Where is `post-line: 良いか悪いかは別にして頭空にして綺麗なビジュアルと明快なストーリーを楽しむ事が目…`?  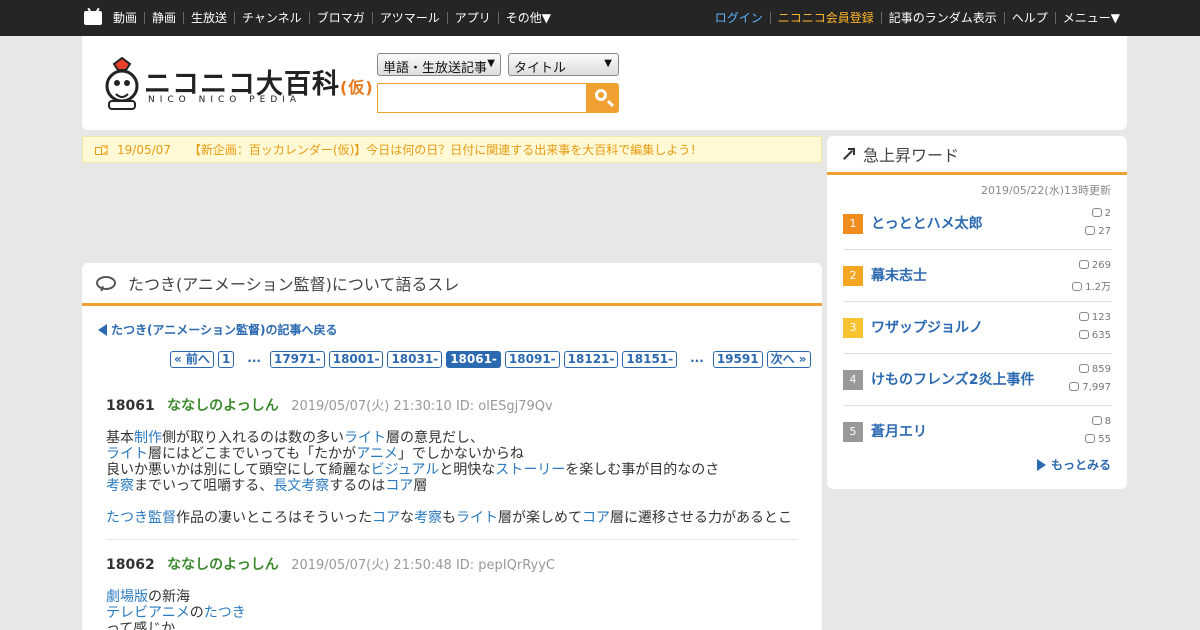 post-line: 良いか悪いかは別にして頭空にして綺麗なビジュアルと明快なストーリーを楽しむ事が目… is located at coordinates (413, 470).